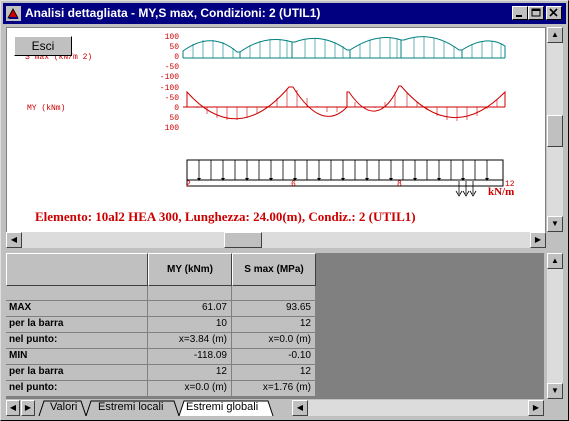  I want to click on minimize-icon, so click(519, 16).